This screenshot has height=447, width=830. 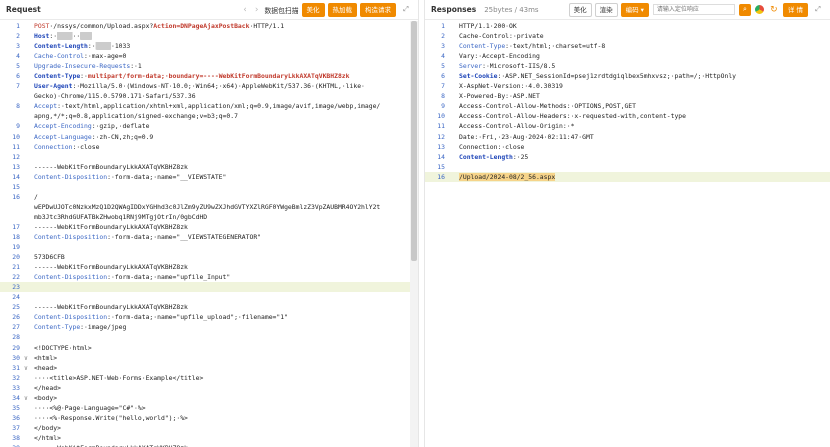 I want to click on scan-button: 数据包扫描, so click(x=282, y=10).